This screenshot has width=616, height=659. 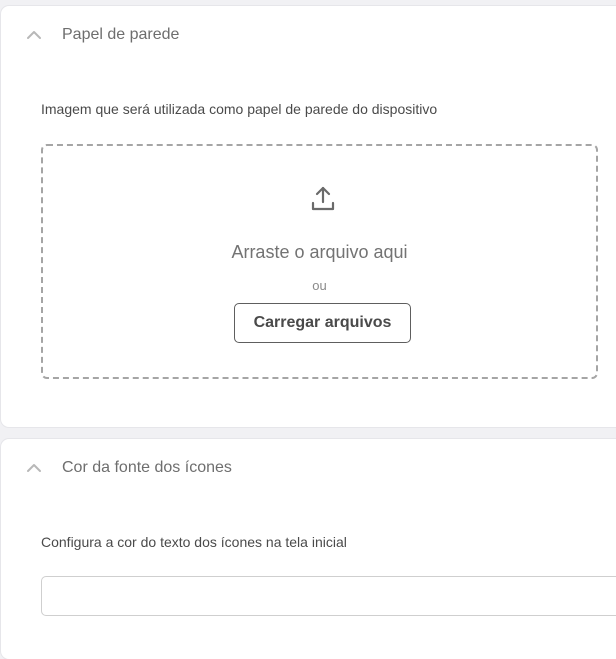 I want to click on or-separator: ou, so click(x=319, y=285).